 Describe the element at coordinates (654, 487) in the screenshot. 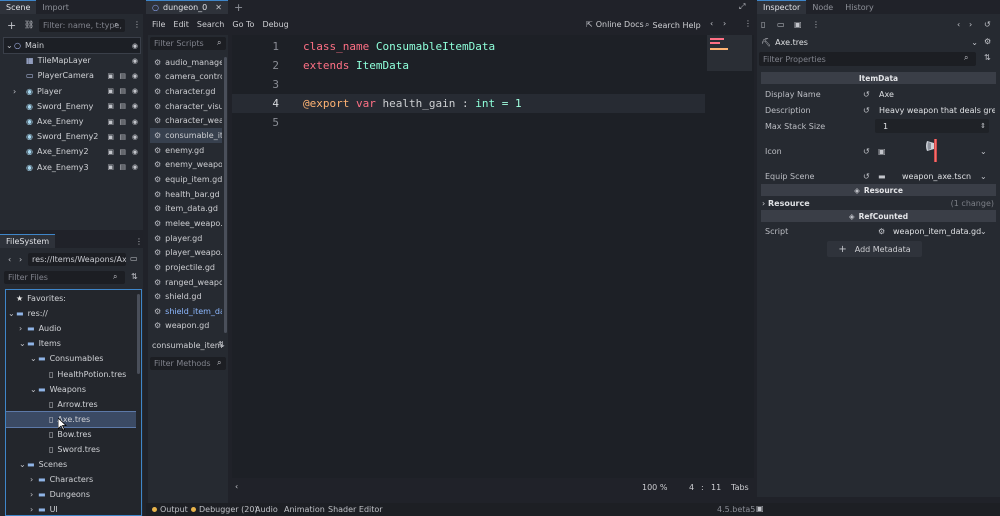

I see `zoom-level: 100 %` at that location.